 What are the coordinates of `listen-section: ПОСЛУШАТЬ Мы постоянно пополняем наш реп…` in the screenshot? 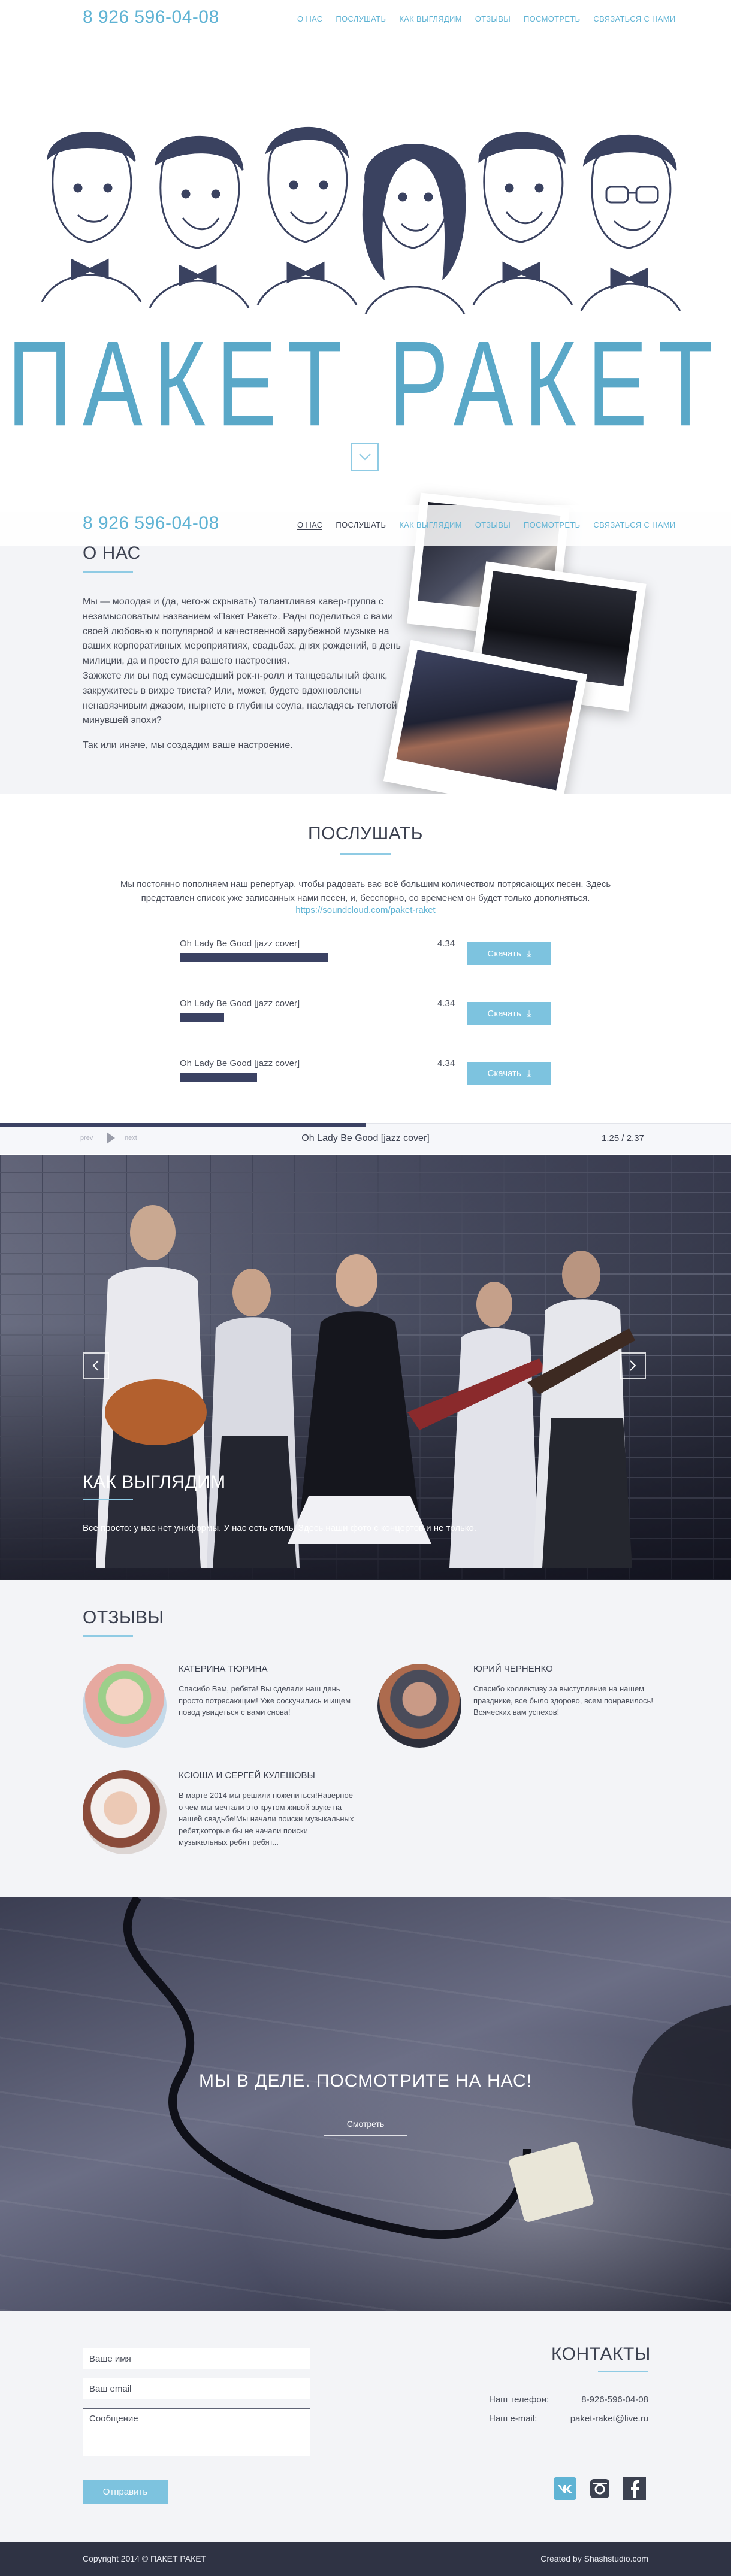 It's located at (365, 958).